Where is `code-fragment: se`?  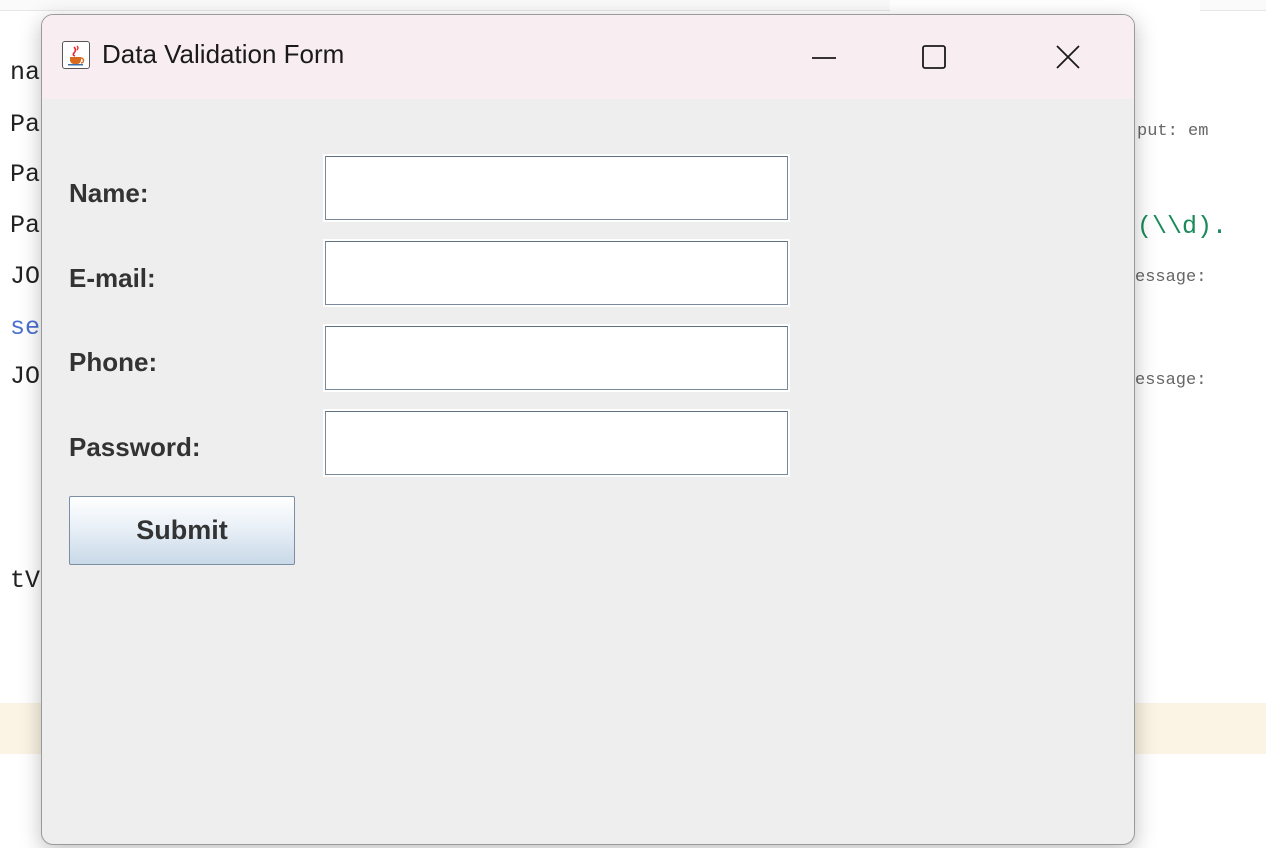 code-fragment: se is located at coordinates (25, 327).